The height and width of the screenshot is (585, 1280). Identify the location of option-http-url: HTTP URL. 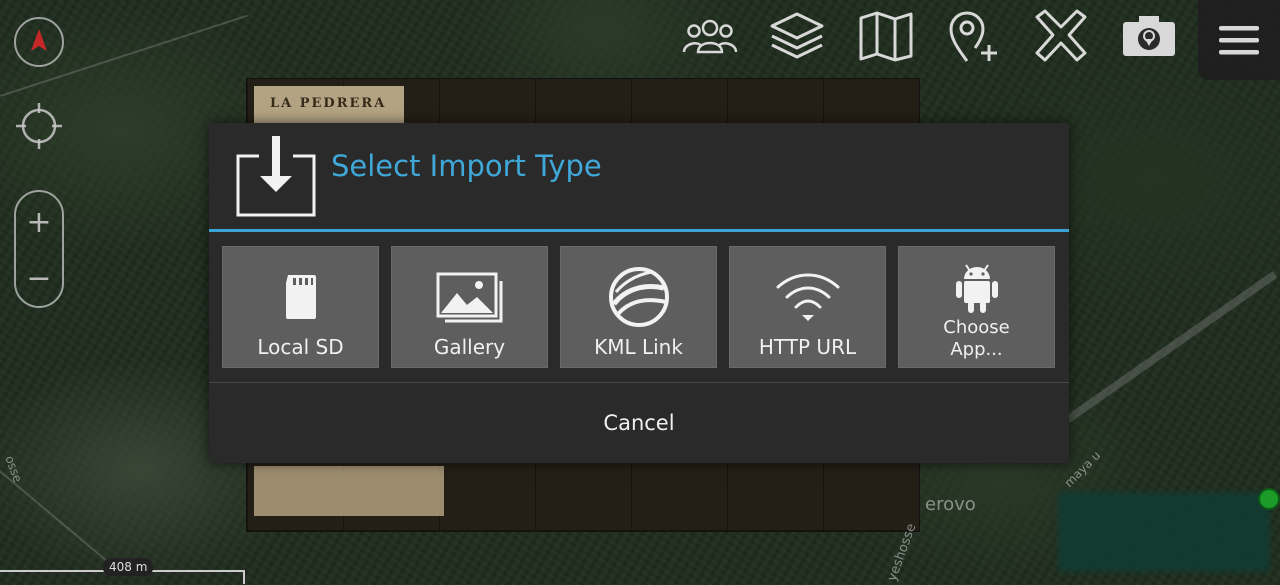
(807, 307).